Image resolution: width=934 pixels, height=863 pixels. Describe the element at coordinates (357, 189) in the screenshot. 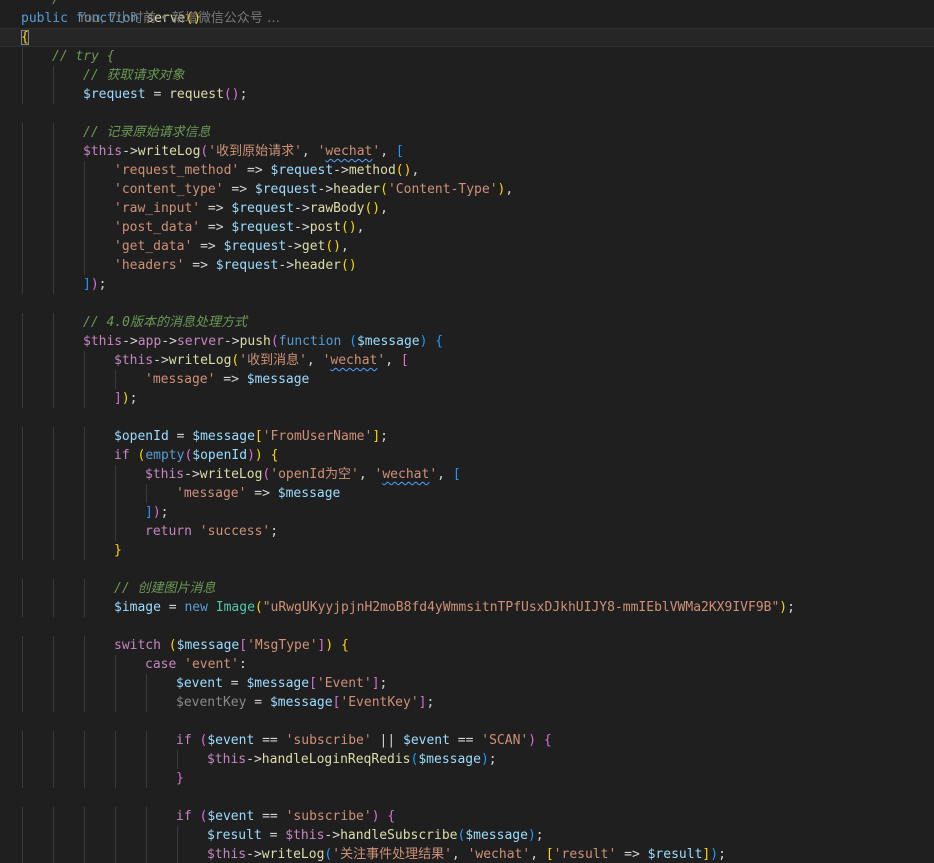

I see `code-token: header` at that location.